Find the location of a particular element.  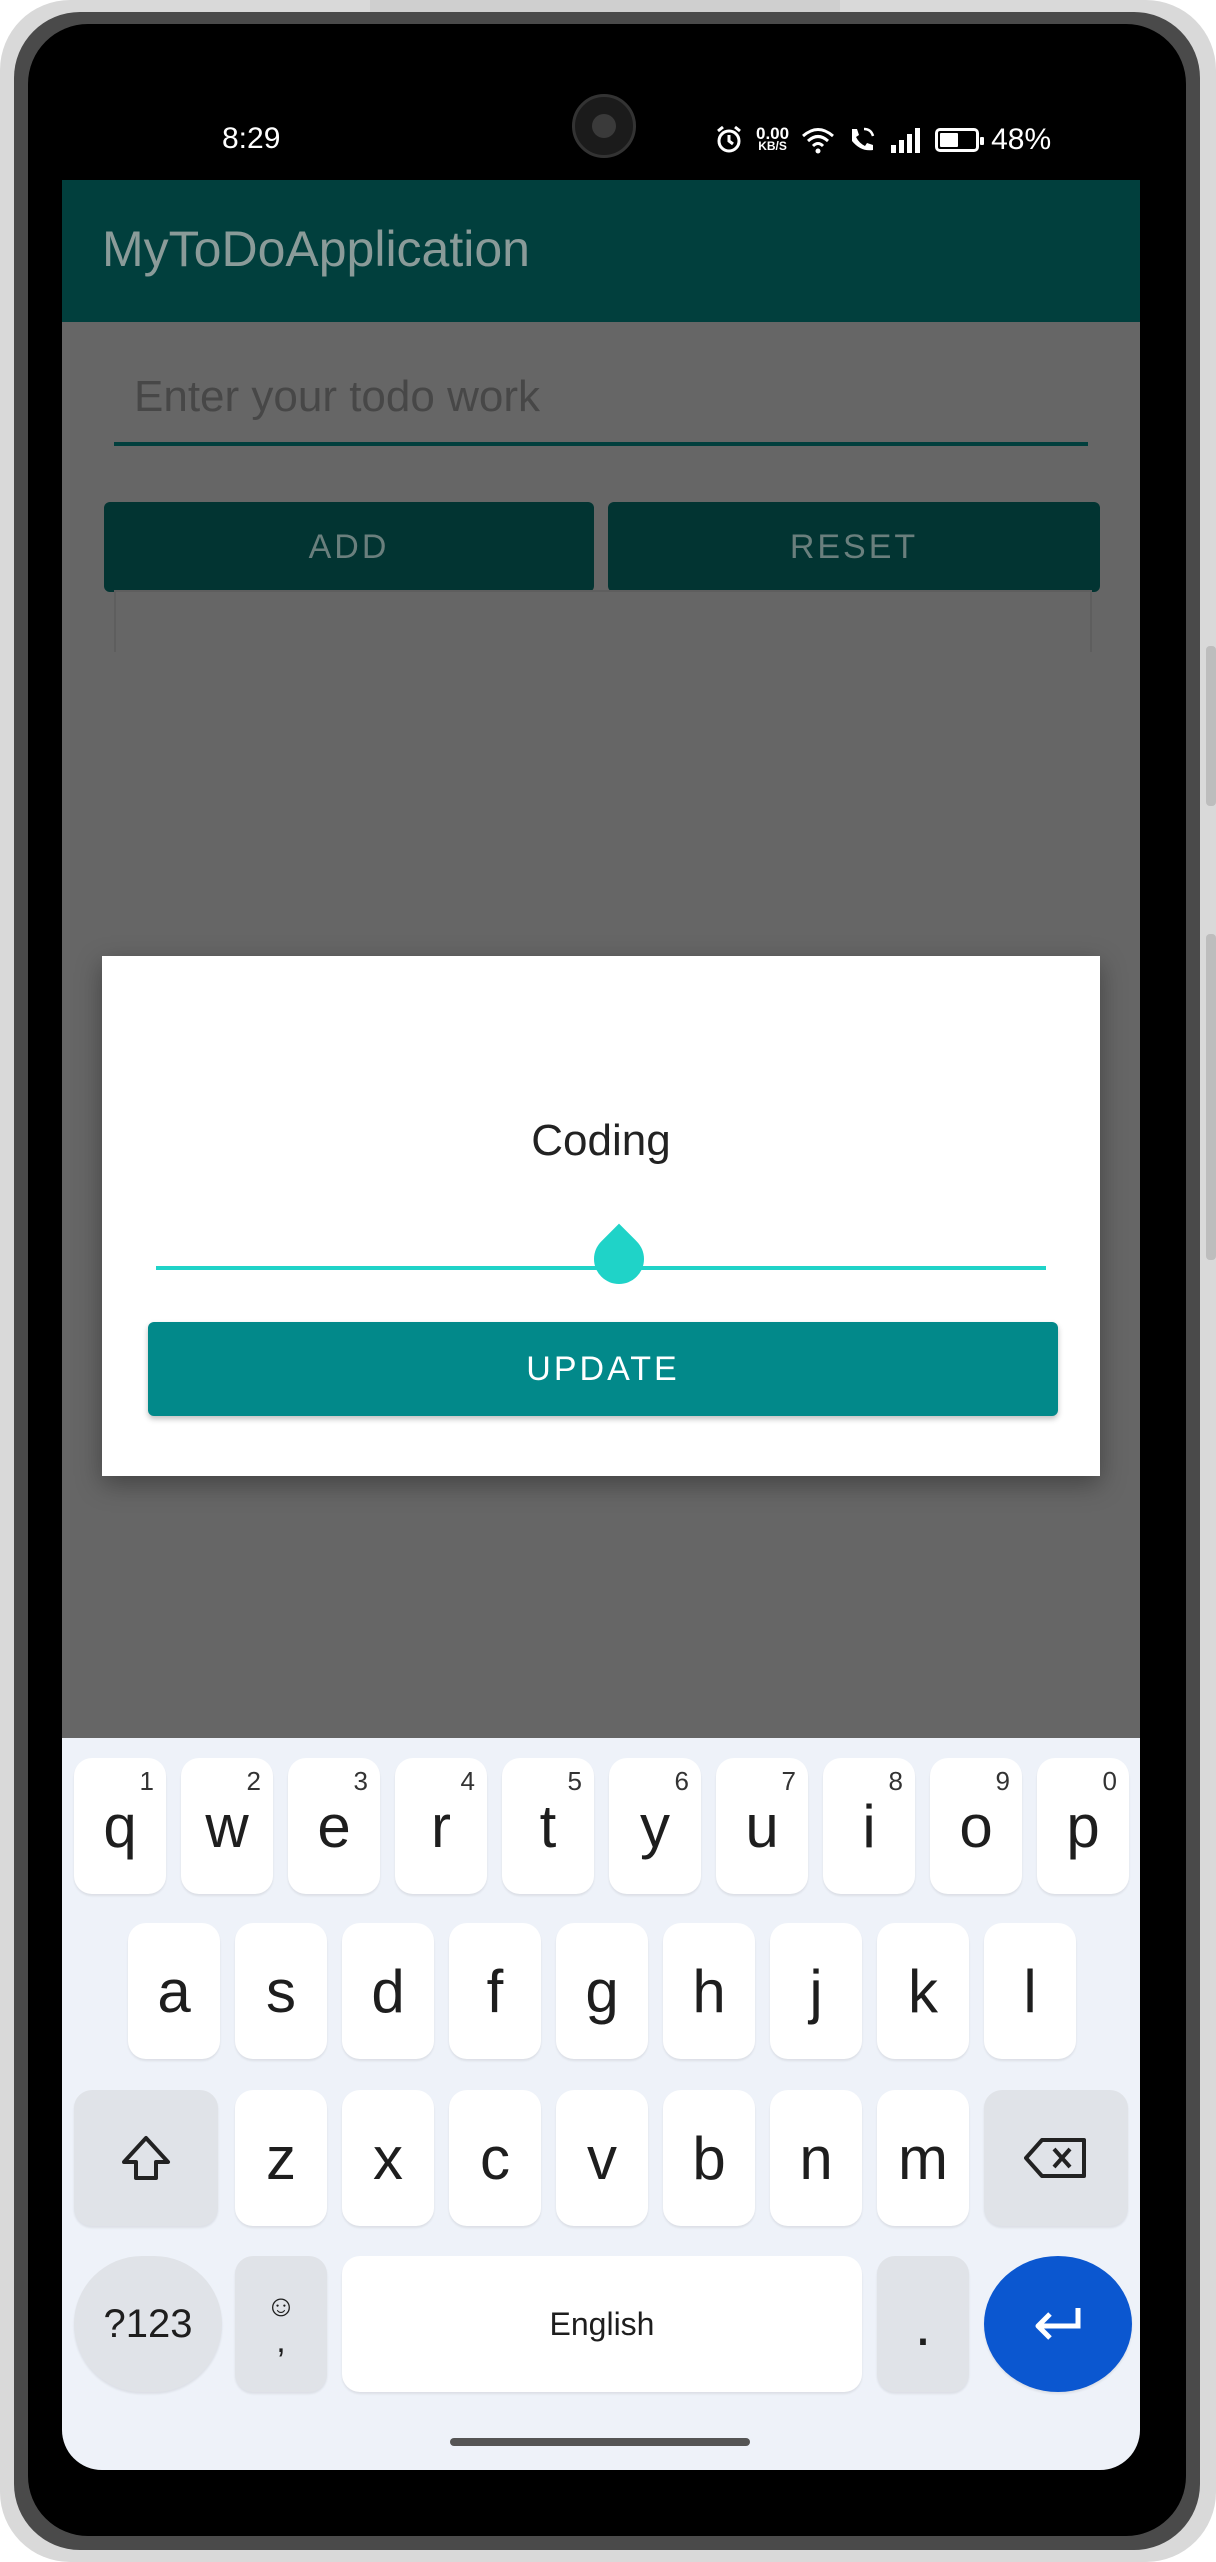

key-e: e3 is located at coordinates (334, 1826).